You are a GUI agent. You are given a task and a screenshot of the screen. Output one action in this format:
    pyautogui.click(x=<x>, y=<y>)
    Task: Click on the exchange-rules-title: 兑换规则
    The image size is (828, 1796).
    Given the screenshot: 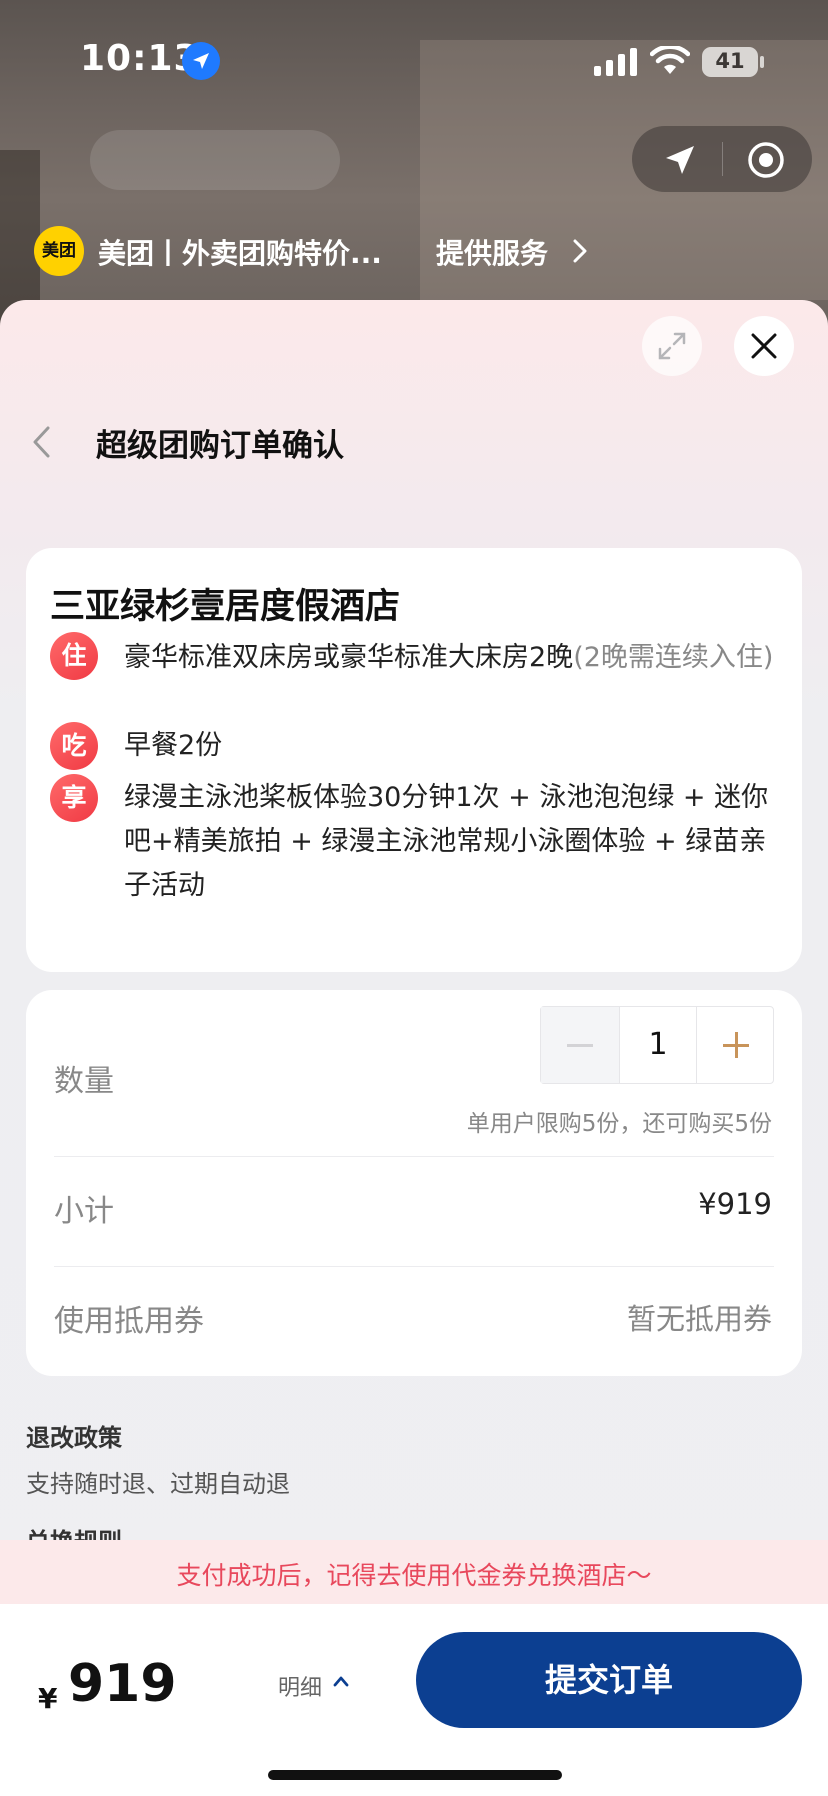 What is the action you would take?
    pyautogui.click(x=74, y=1531)
    